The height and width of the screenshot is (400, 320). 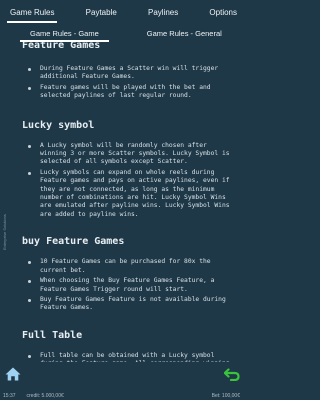 What do you see at coordinates (163, 12) in the screenshot?
I see `tab-paylines: Paylines` at bounding box center [163, 12].